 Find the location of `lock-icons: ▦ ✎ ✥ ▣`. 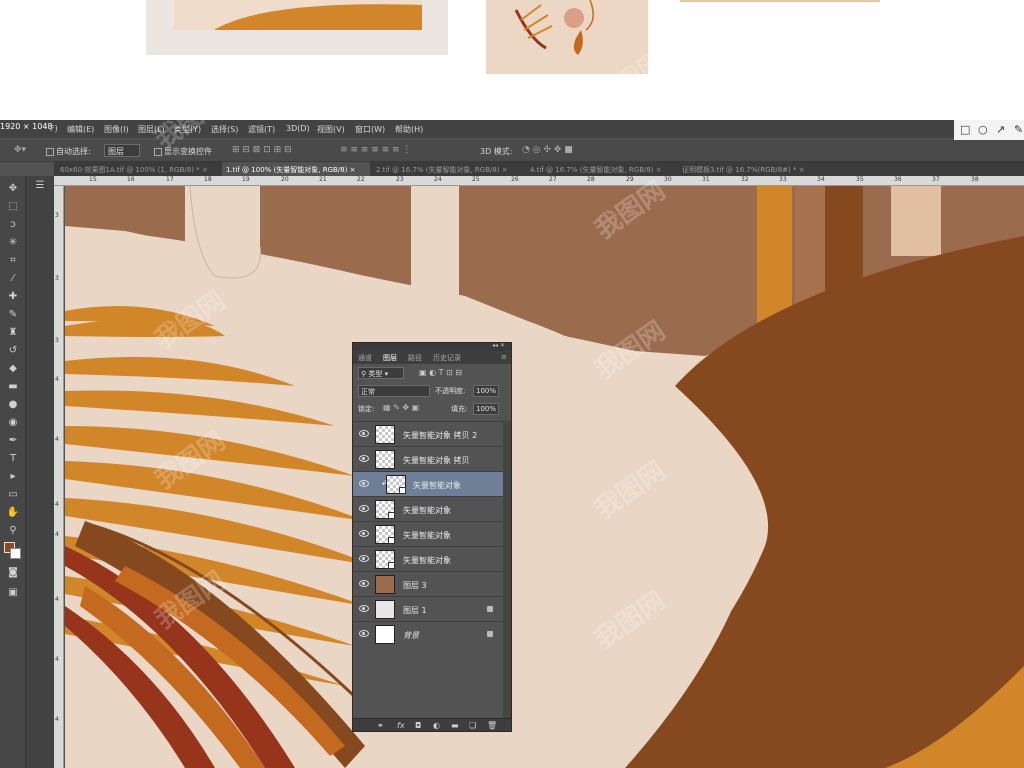

lock-icons: ▦ ✎ ✥ ▣ is located at coordinates (401, 407).